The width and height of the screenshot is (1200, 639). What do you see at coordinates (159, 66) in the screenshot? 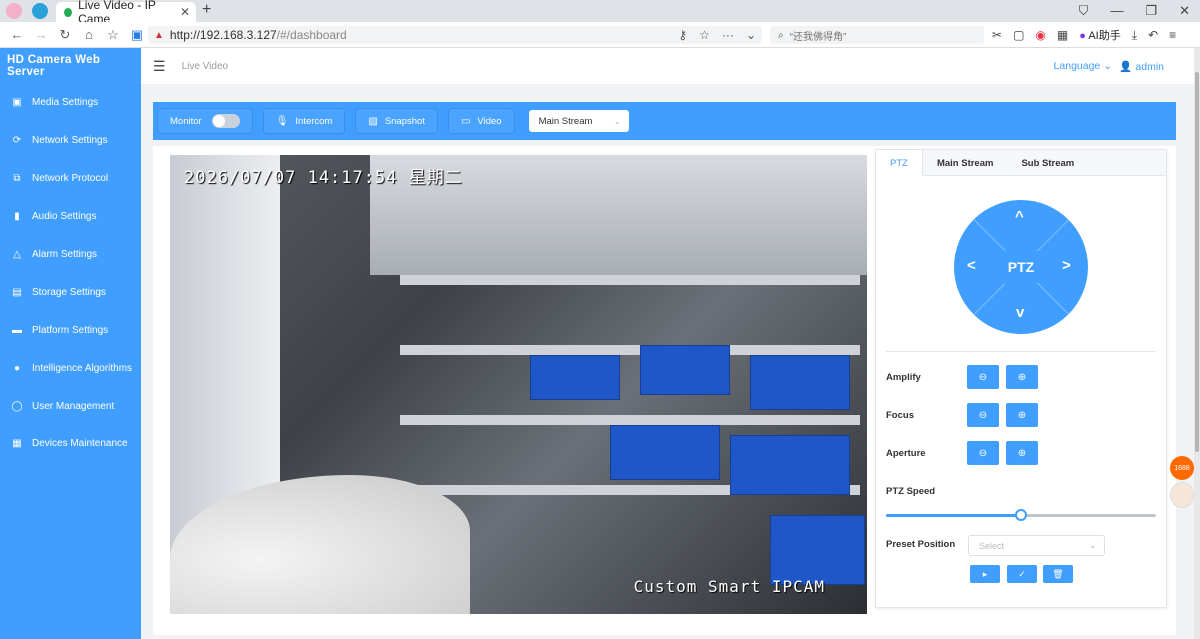
I see `collapse-menu-icon: ☰` at bounding box center [159, 66].